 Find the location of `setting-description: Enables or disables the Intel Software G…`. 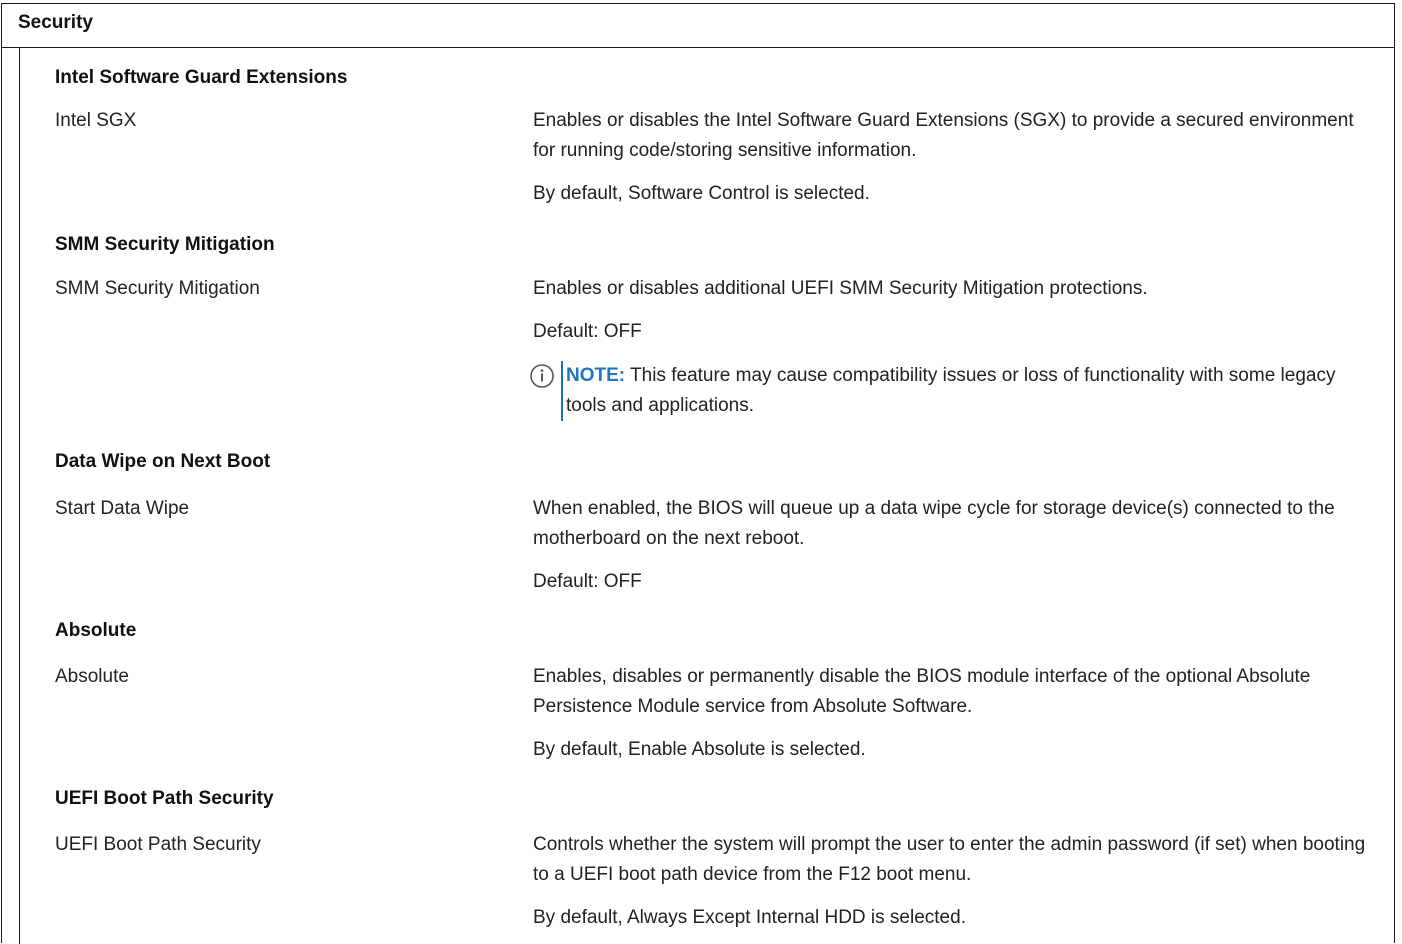

setting-description: Enables or disables the Intel Software G… is located at coordinates (963, 157).